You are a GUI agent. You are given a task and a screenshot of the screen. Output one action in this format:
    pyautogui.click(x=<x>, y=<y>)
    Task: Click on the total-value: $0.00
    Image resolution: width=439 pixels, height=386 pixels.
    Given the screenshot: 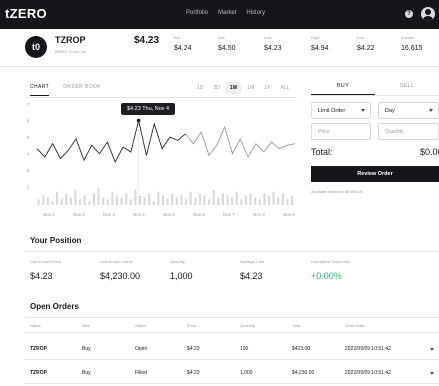 What is the action you would take?
    pyautogui.click(x=429, y=152)
    